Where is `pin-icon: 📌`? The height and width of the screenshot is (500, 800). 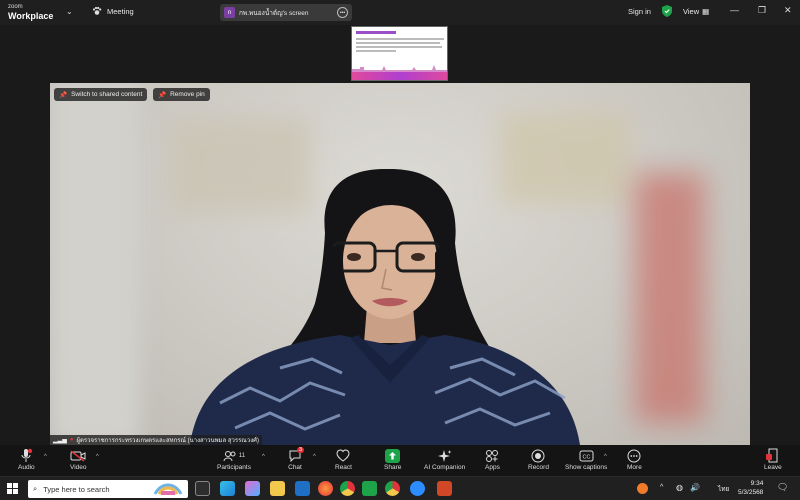
pin-icon: 📌 is located at coordinates (63, 95).